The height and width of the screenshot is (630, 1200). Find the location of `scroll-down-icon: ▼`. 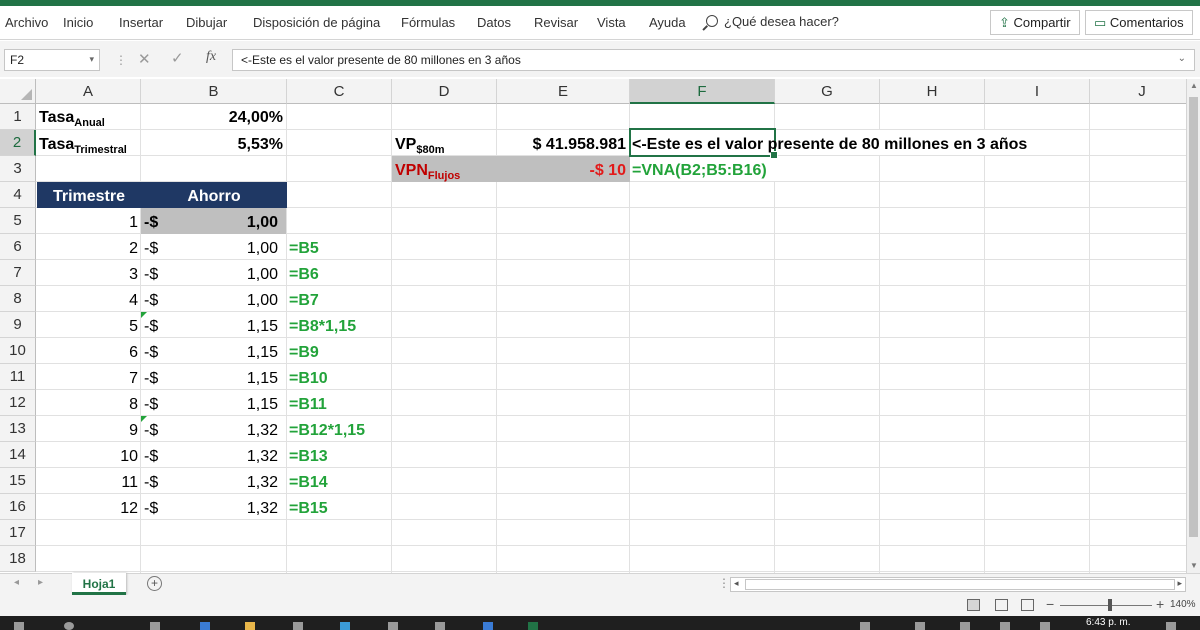

scroll-down-icon: ▼ is located at coordinates (1194, 565).